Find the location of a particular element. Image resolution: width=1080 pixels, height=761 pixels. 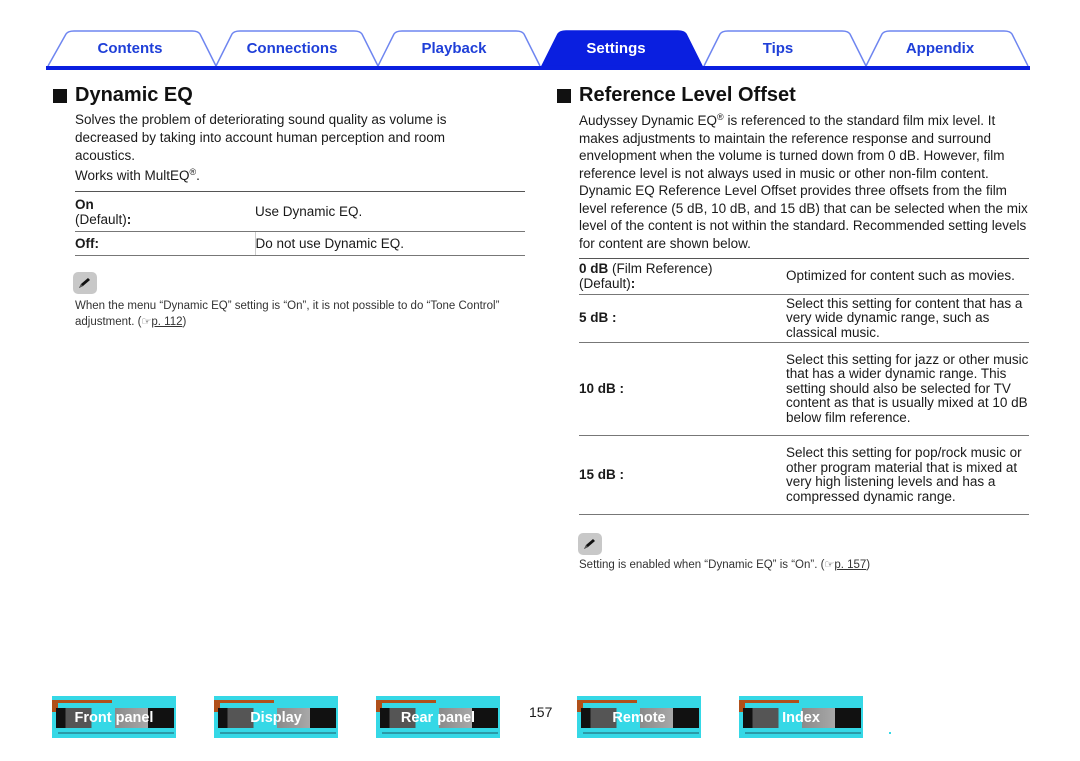

works-with-multeq: Works with MultEQ®. is located at coordinates (225, 176).